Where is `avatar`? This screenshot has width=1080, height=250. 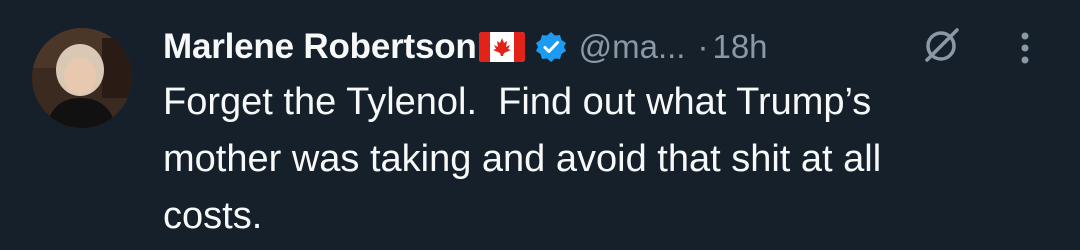
avatar is located at coordinates (82, 78).